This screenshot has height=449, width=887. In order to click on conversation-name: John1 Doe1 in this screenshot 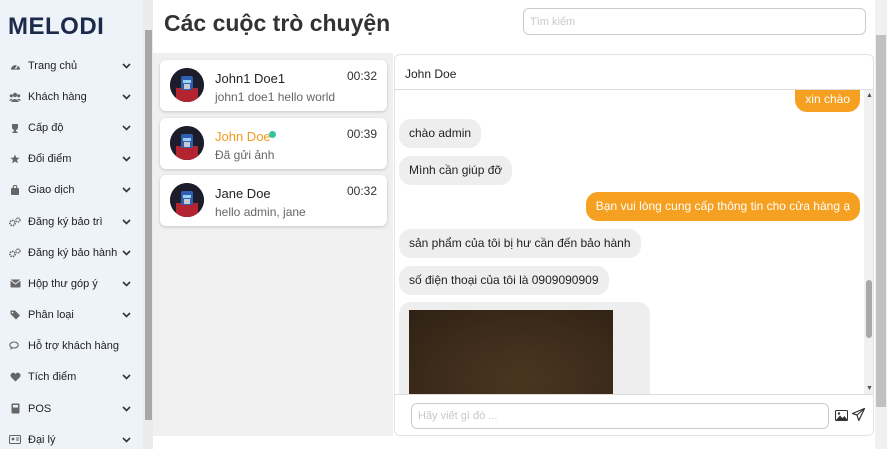, I will do `click(250, 78)`.